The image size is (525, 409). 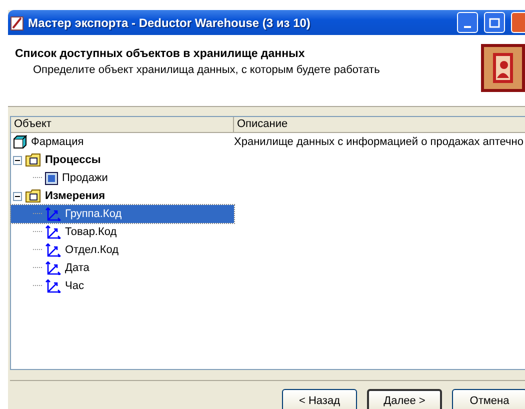 What do you see at coordinates (122, 268) in the screenshot?
I see `tree-item: Дата` at bounding box center [122, 268].